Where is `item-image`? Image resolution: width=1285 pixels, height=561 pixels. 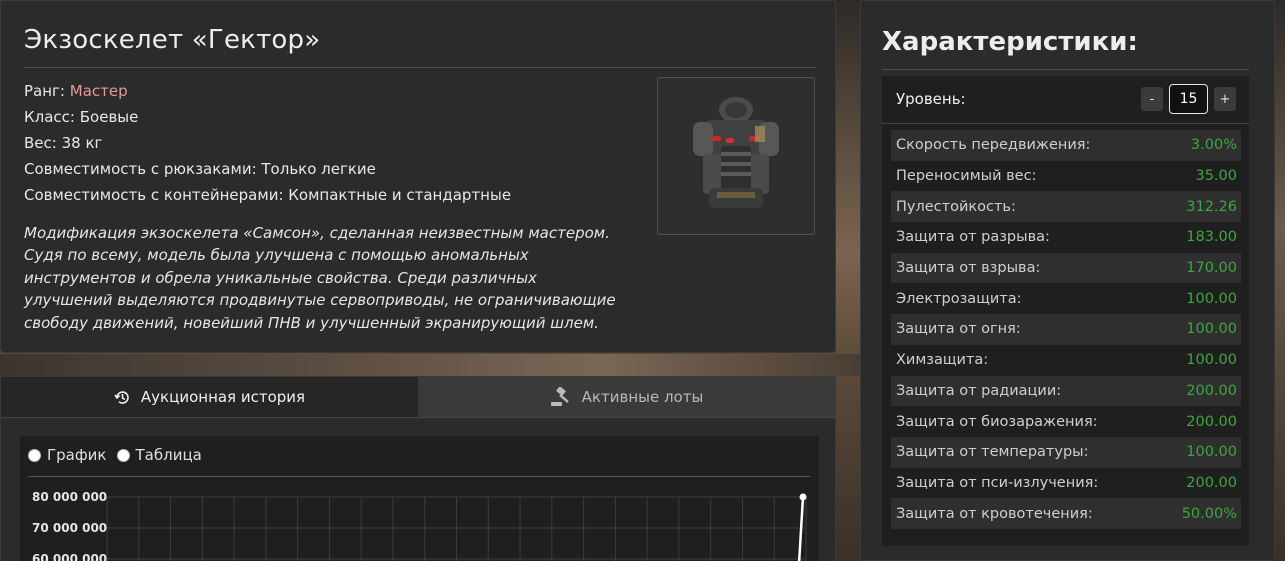 item-image is located at coordinates (736, 156).